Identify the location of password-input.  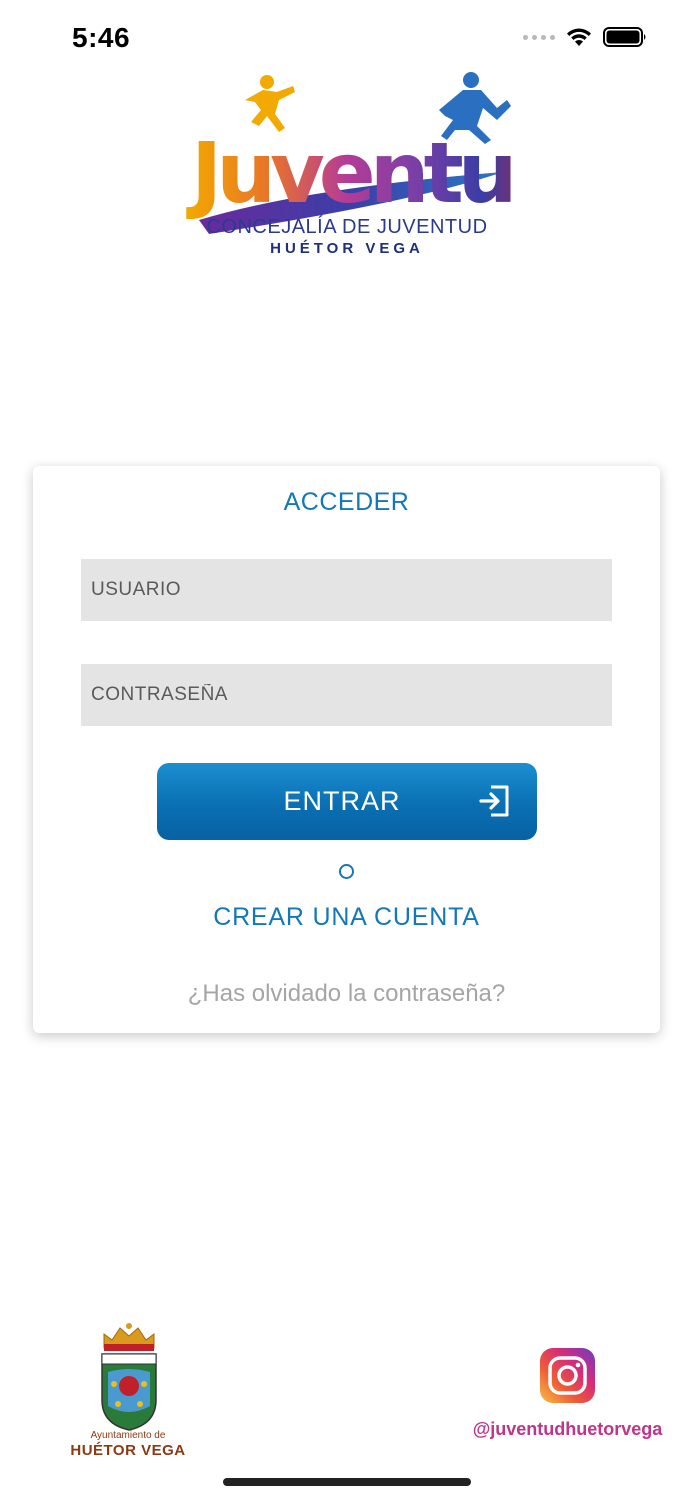
(346, 695).